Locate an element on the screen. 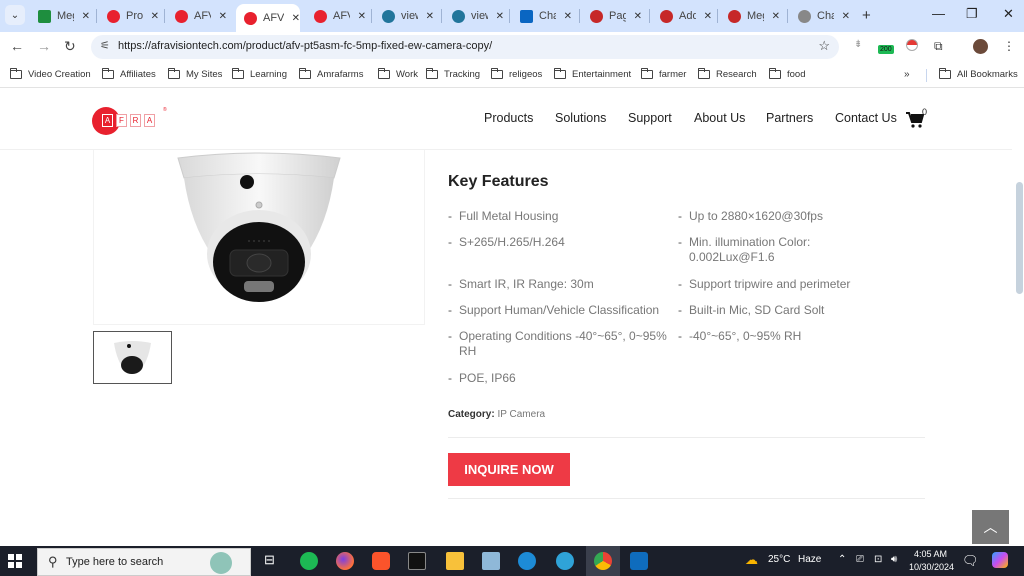 This screenshot has height=576, width=1024. site-info-icon: ⚟ is located at coordinates (105, 45).